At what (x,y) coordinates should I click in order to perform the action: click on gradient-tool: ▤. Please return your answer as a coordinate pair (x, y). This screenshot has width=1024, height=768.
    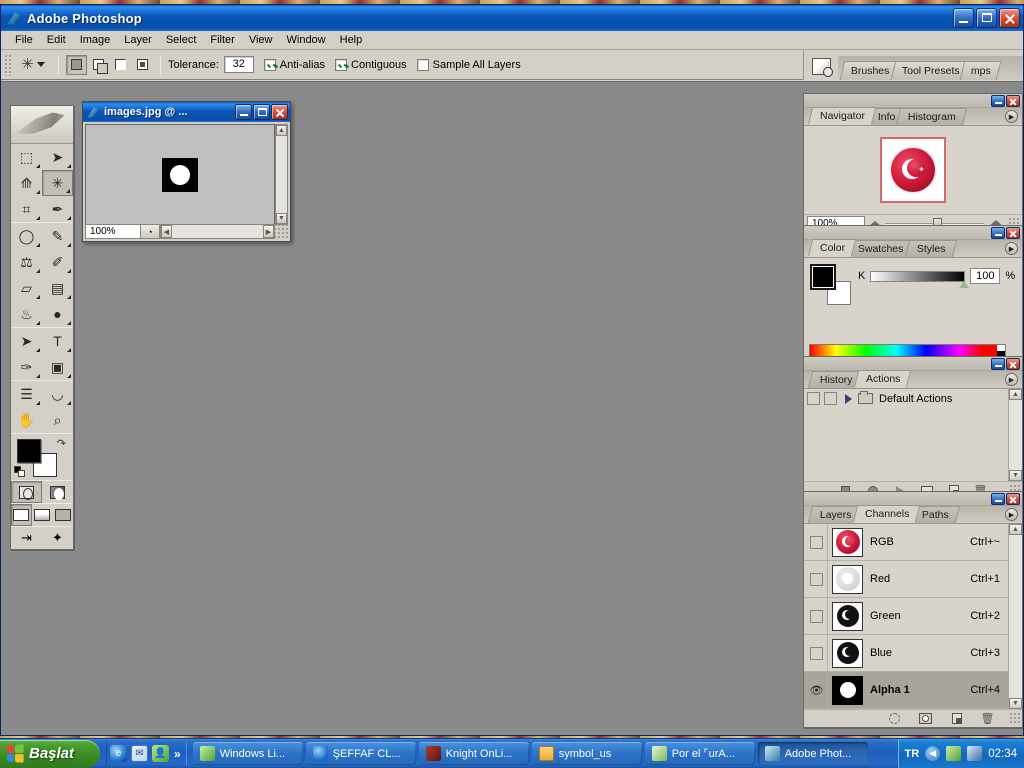
    Looking at the image, I should click on (57, 288).